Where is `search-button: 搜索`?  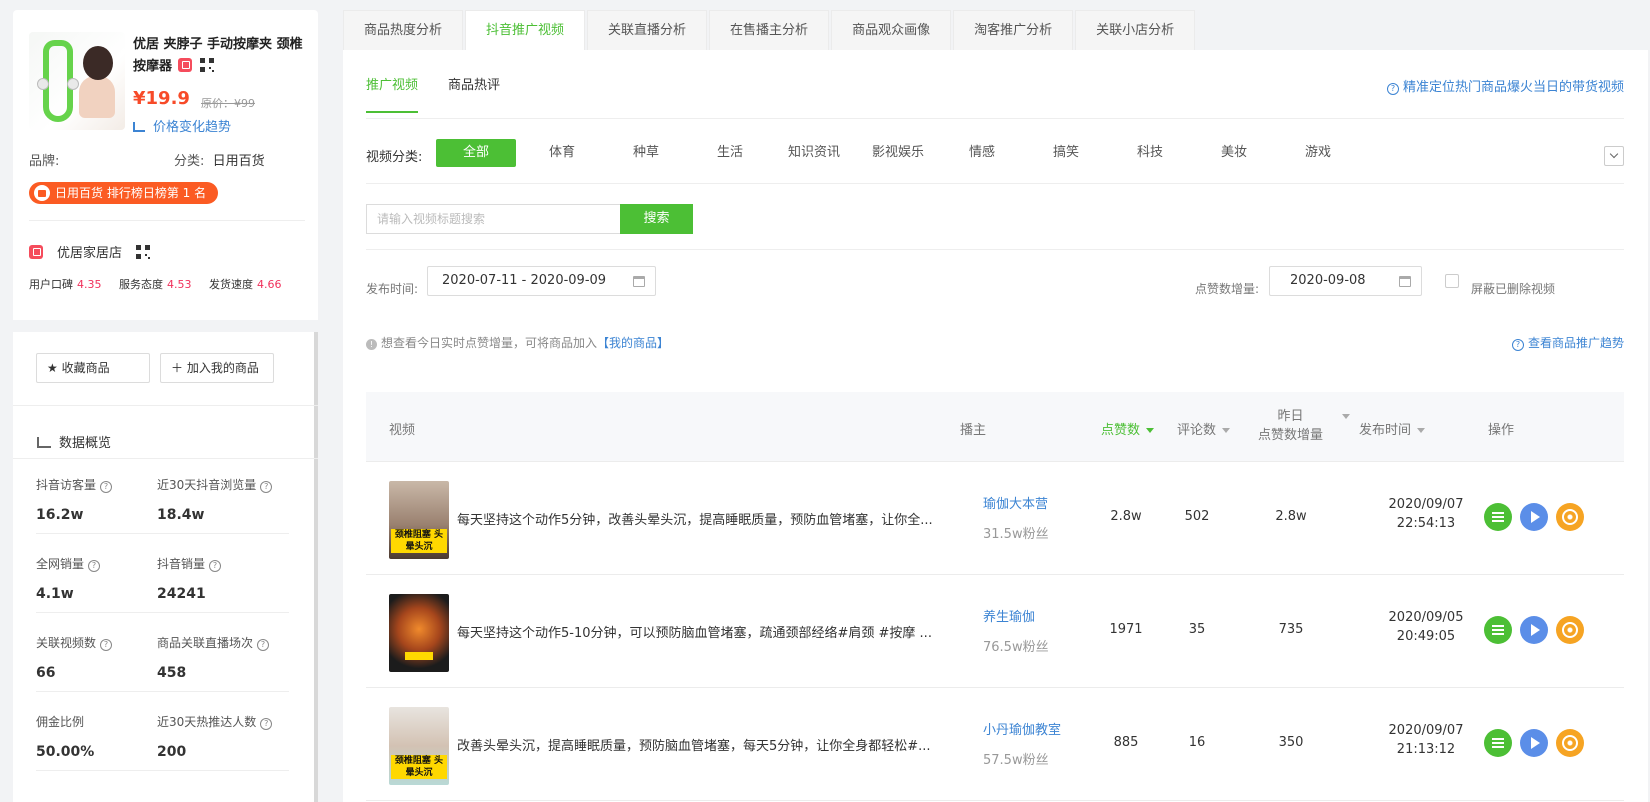 search-button: 搜索 is located at coordinates (656, 219).